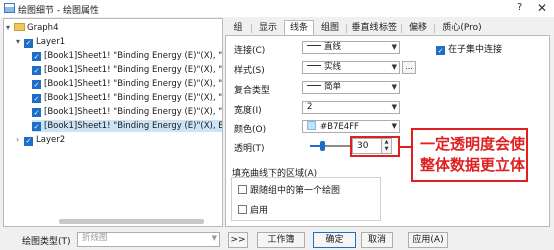  Describe the element at coordinates (9, 8) in the screenshot. I see `app-icon` at that location.